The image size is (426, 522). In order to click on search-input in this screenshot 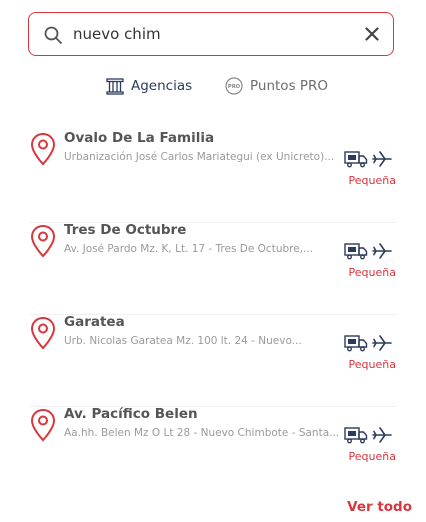, I will do `click(213, 34)`.